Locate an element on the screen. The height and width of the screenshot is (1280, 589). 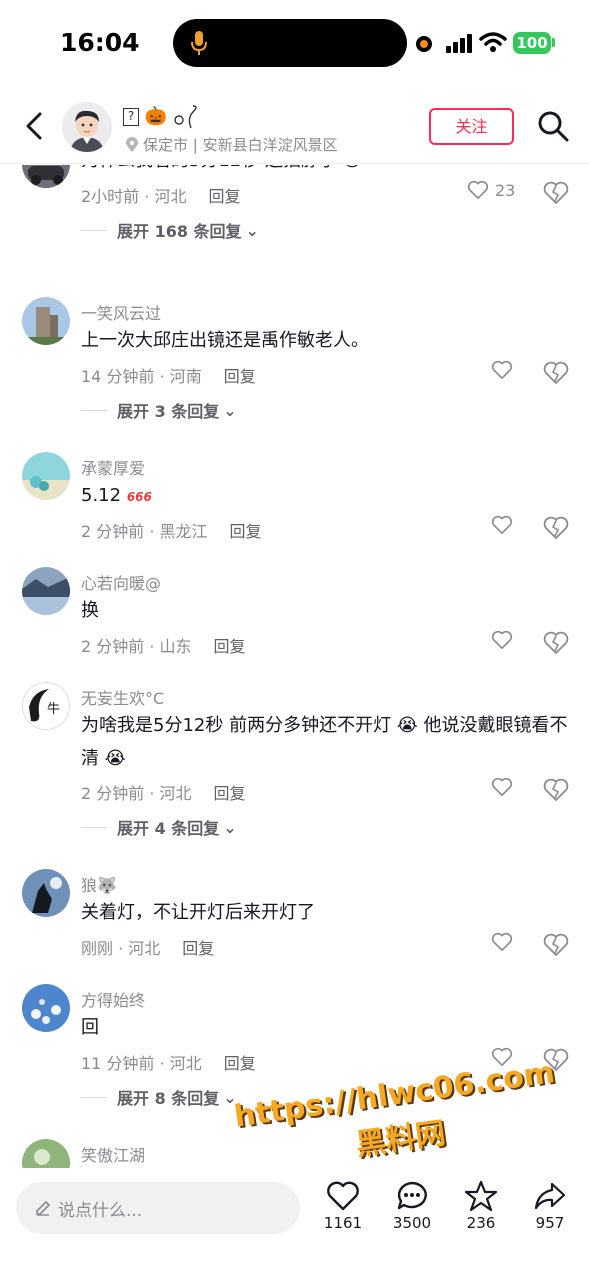
comment-username: 一笑风云过 is located at coordinates (121, 312).